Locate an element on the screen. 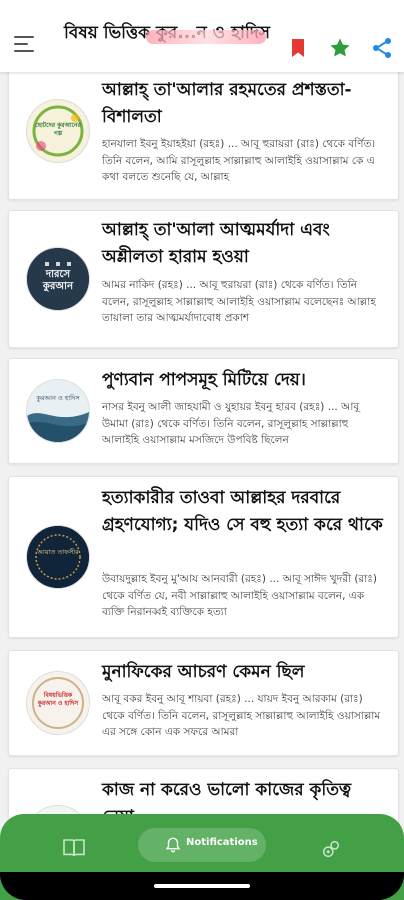 This screenshot has height=900, width=404. star-icon is located at coordinates (340, 48).